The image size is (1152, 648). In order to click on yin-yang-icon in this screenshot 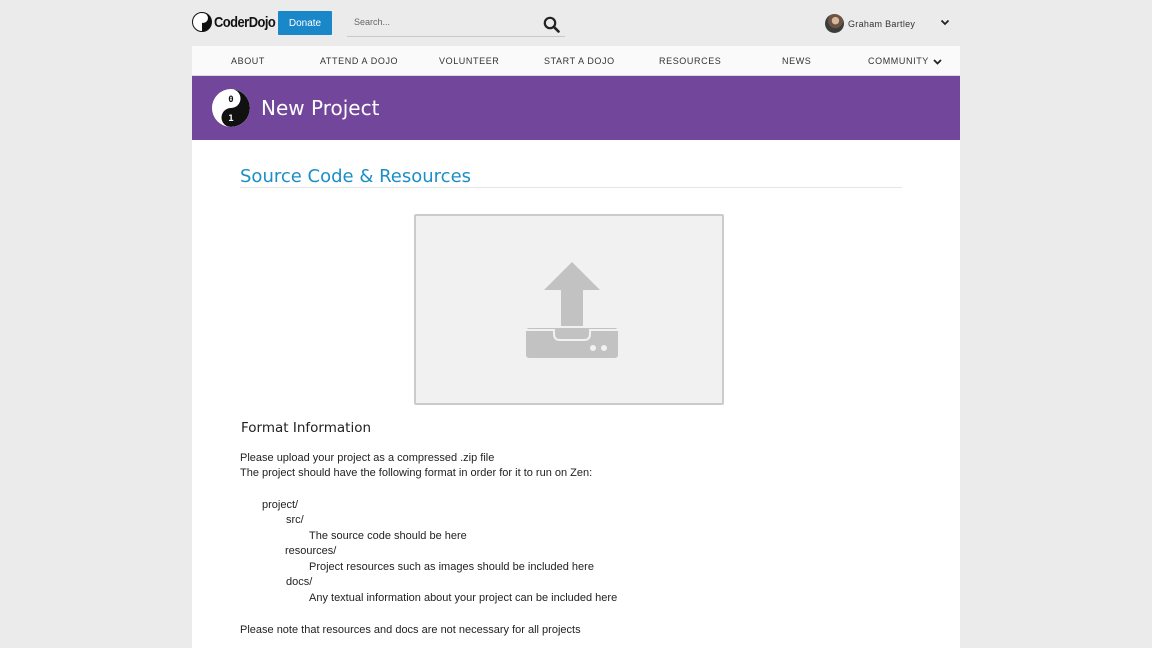, I will do `click(202, 22)`.